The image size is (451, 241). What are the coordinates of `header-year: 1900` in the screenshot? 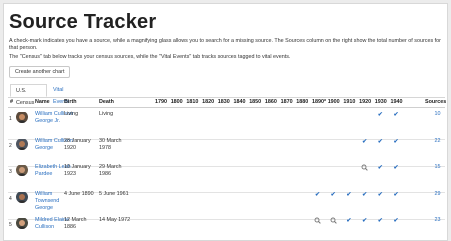 It's located at (333, 102).